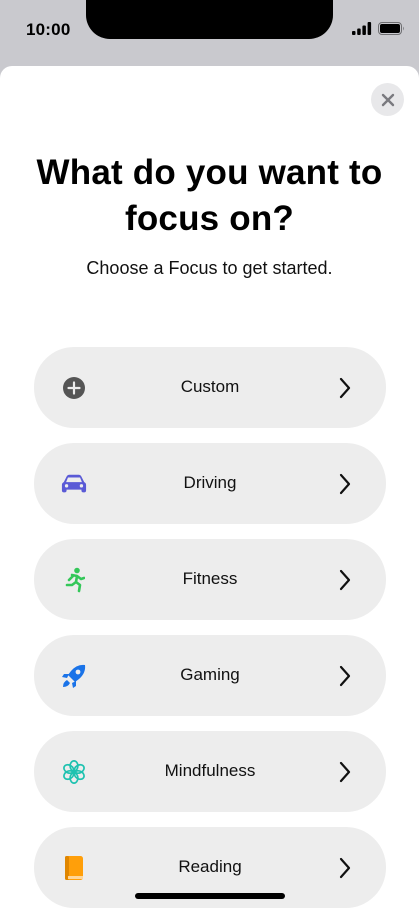  I want to click on flower-icon, so click(74, 772).